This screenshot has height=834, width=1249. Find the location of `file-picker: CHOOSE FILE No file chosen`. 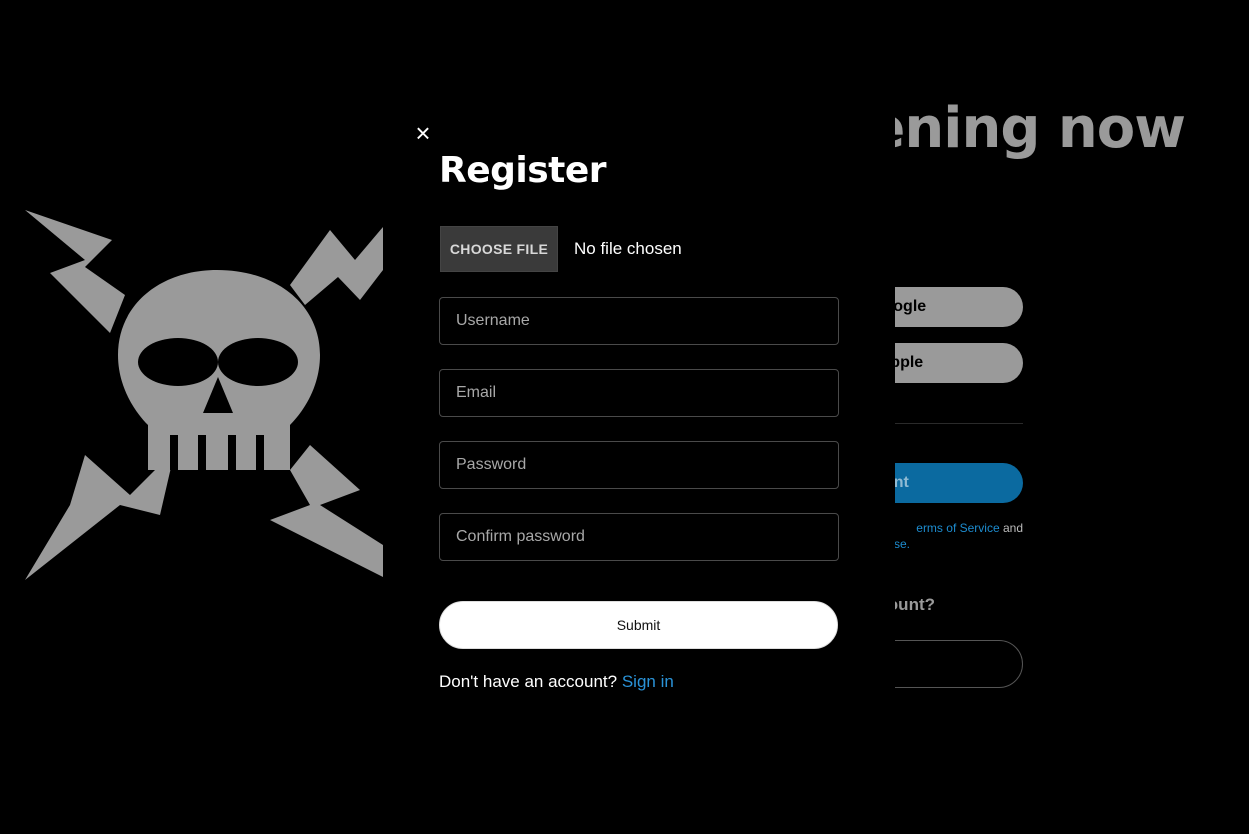

file-picker: CHOOSE FILE No file chosen is located at coordinates (561, 249).